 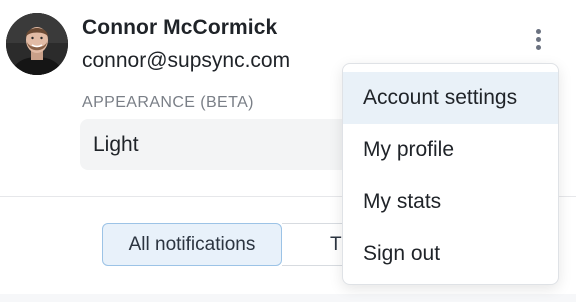 What do you see at coordinates (225, 144) in the screenshot?
I see `appearance-select: Light` at bounding box center [225, 144].